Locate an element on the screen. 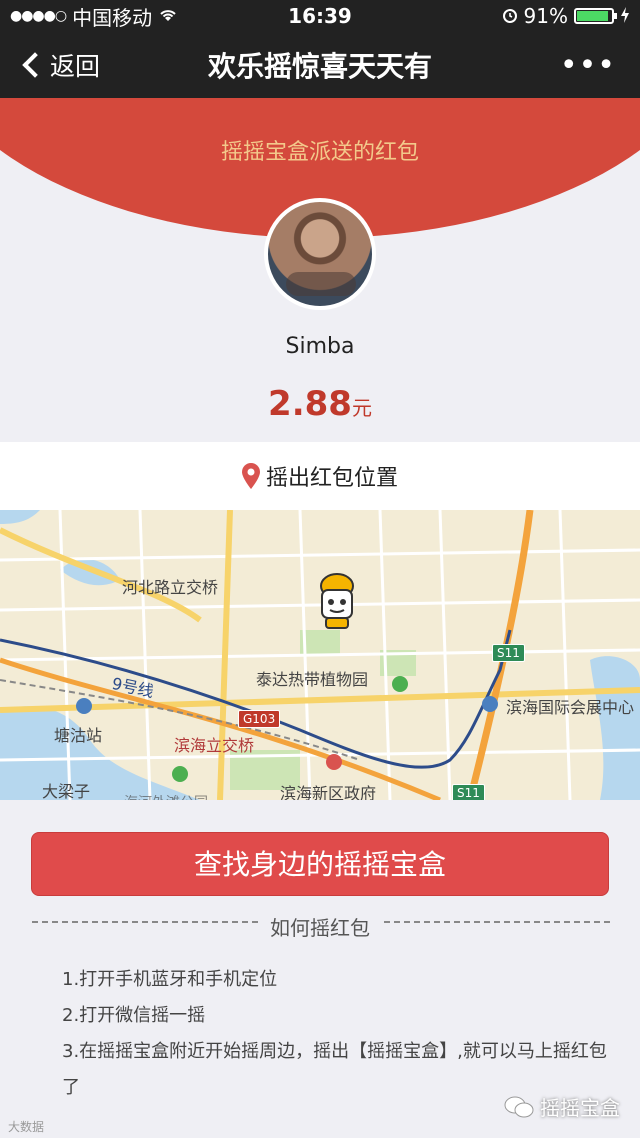 The height and width of the screenshot is (1138, 640). avatar-detail is located at coordinates (321, 284).